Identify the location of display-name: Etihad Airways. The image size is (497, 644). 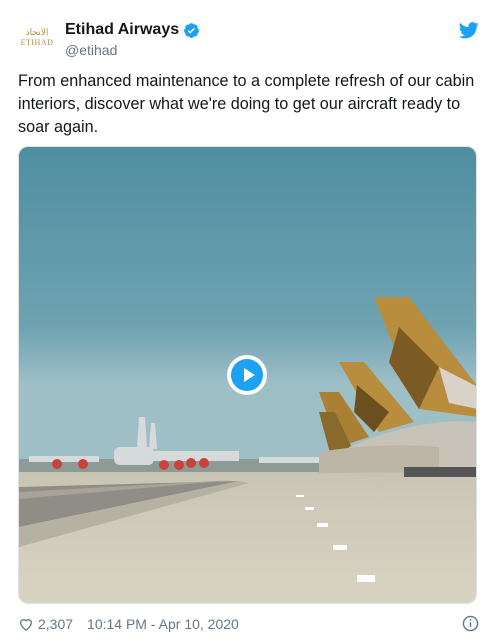
(122, 30).